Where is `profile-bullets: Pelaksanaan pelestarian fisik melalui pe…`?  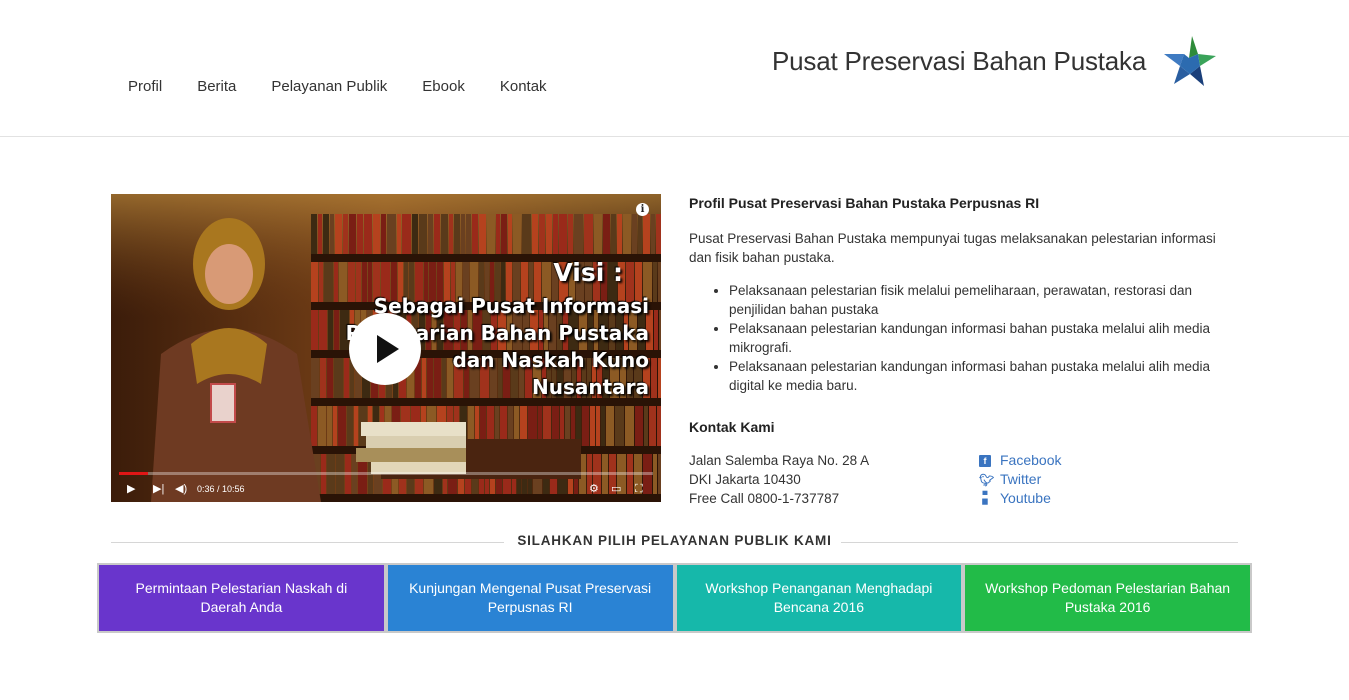
profile-bullets: Pelaksanaan pelestarian fisik melalui pe… is located at coordinates (956, 338).